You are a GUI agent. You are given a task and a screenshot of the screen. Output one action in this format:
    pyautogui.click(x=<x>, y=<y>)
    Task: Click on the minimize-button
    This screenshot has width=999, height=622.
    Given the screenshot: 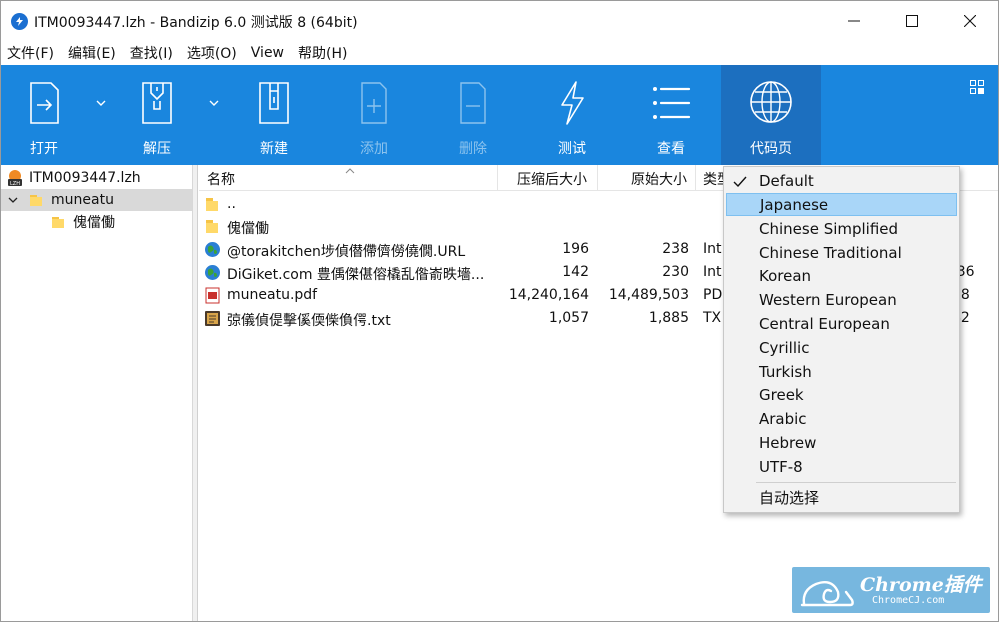 What is the action you would take?
    pyautogui.click(x=854, y=21)
    